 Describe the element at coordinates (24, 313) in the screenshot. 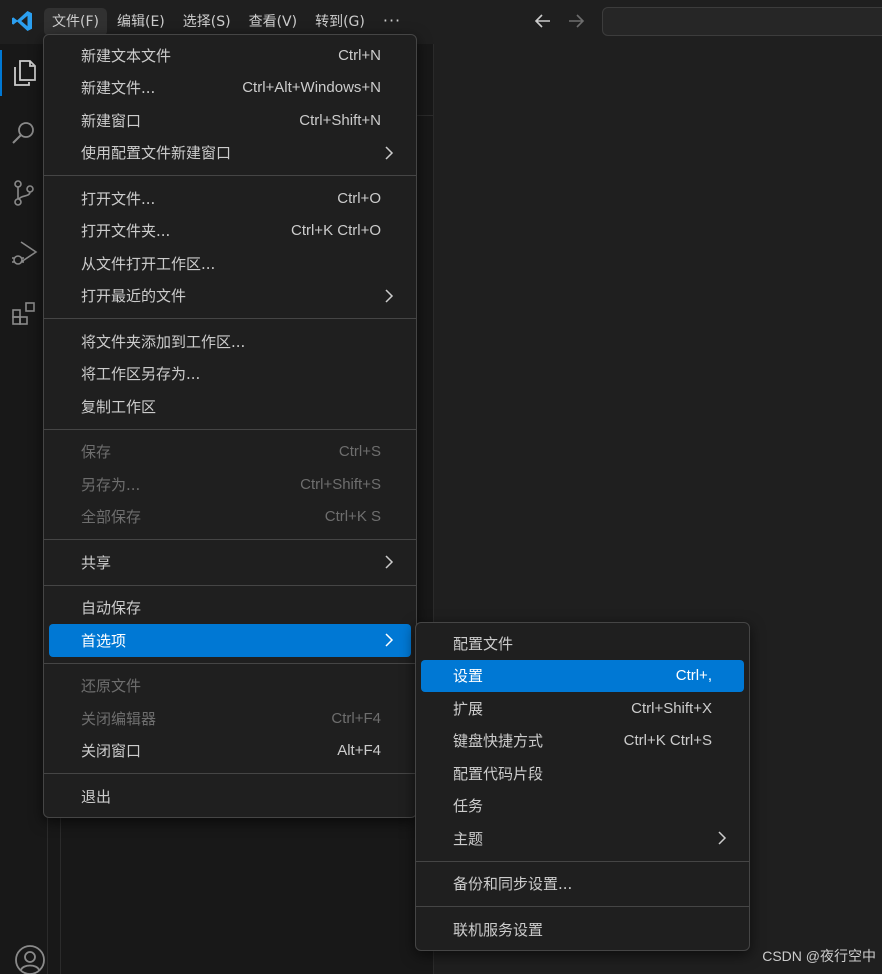

I see `extensions-icon` at that location.